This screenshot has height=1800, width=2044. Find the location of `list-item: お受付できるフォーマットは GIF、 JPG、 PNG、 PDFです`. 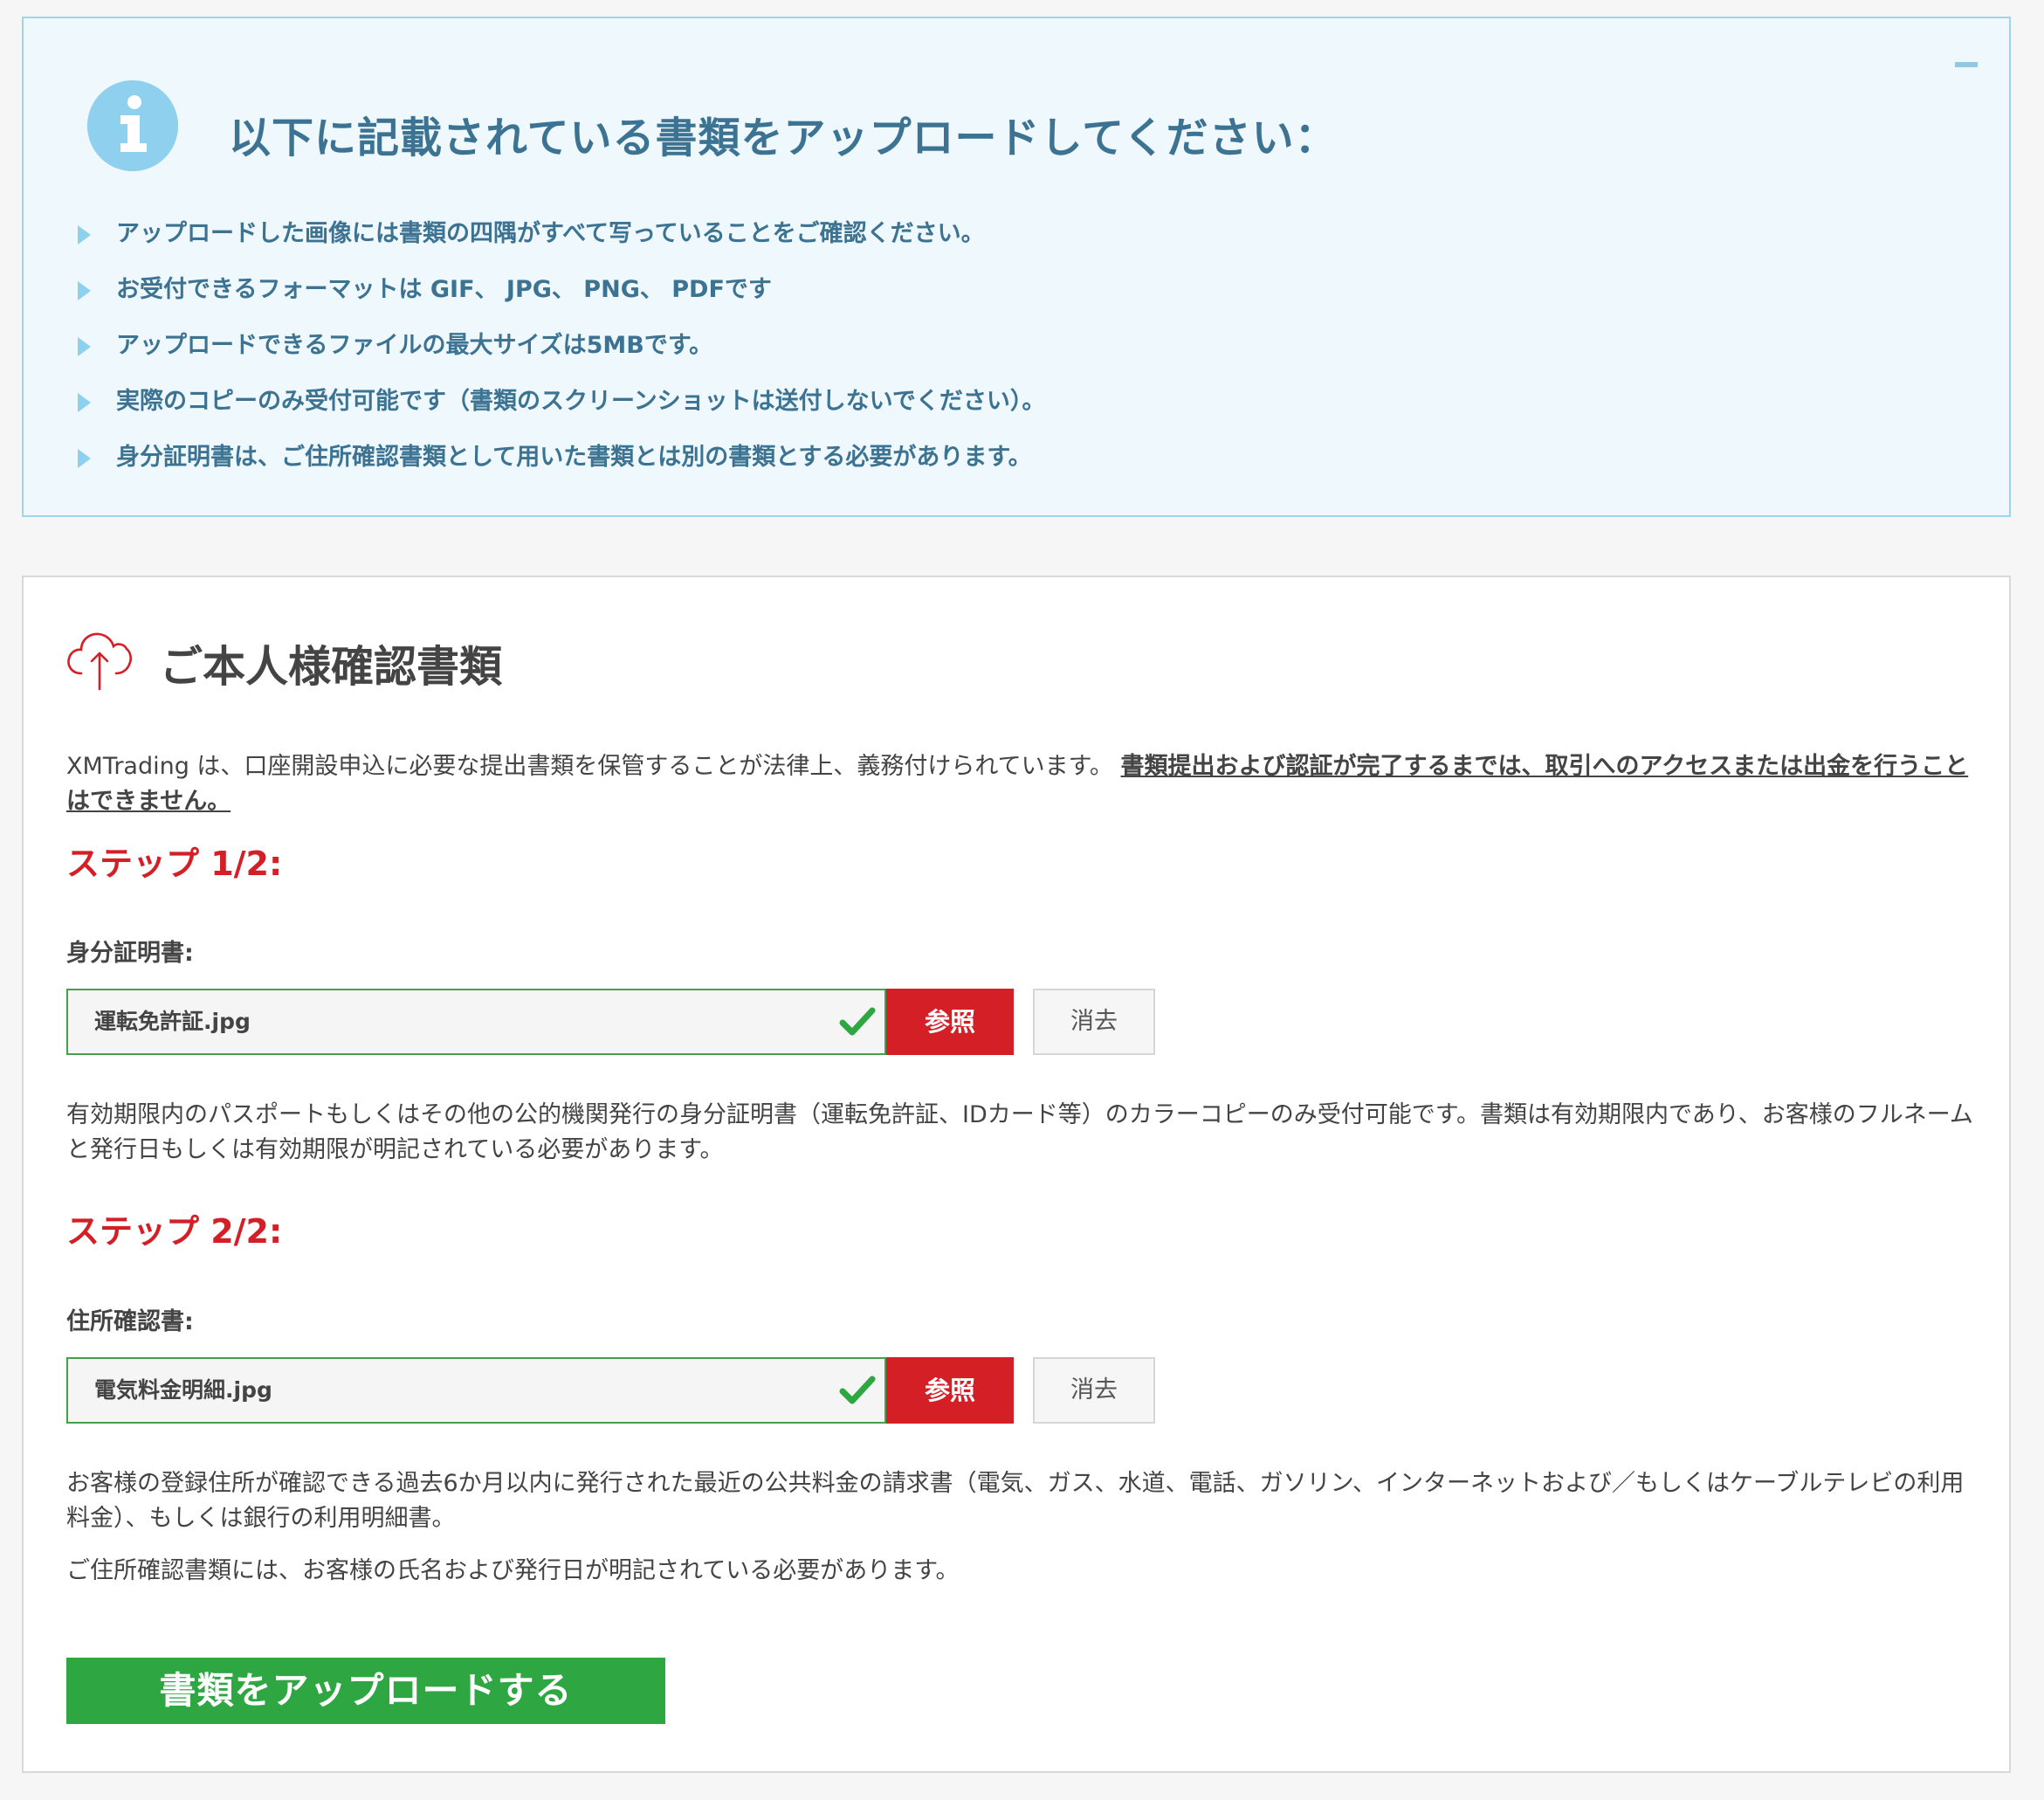

list-item: お受付できるフォーマットは GIF、 JPG、 PNG、 PDFです is located at coordinates (561, 290).